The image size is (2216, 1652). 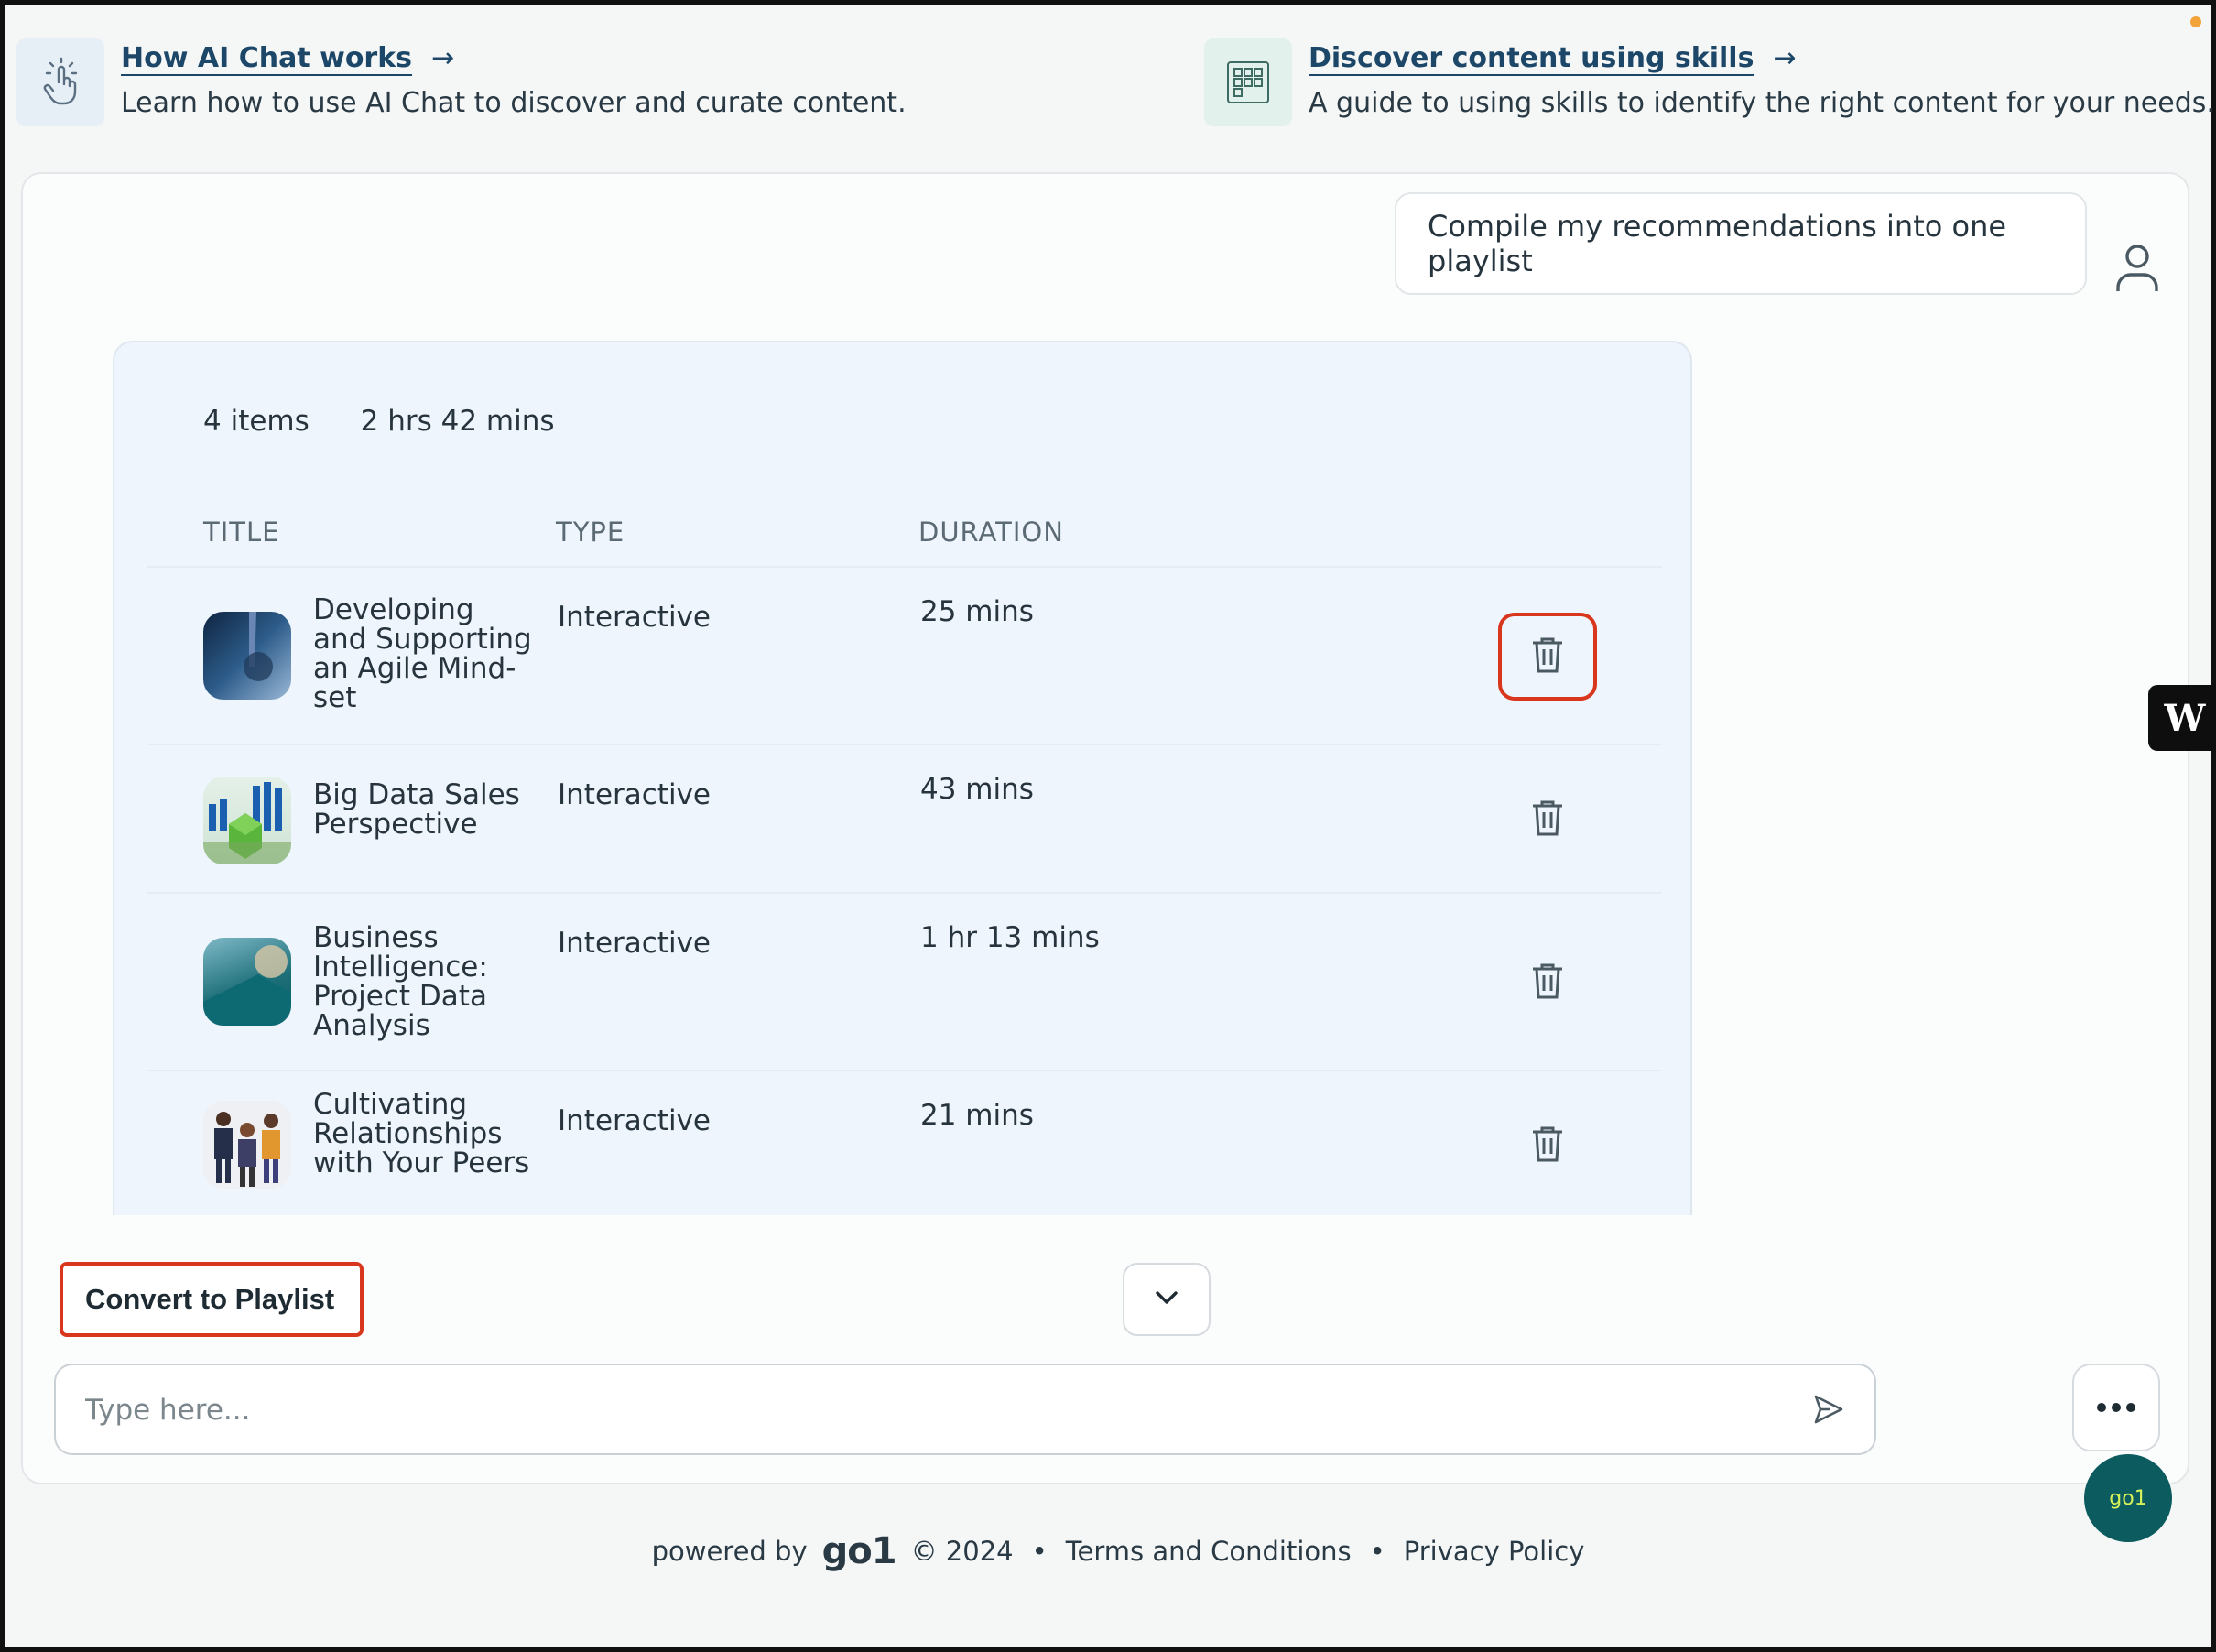 I want to click on item-duration: 25 mins, so click(x=977, y=611).